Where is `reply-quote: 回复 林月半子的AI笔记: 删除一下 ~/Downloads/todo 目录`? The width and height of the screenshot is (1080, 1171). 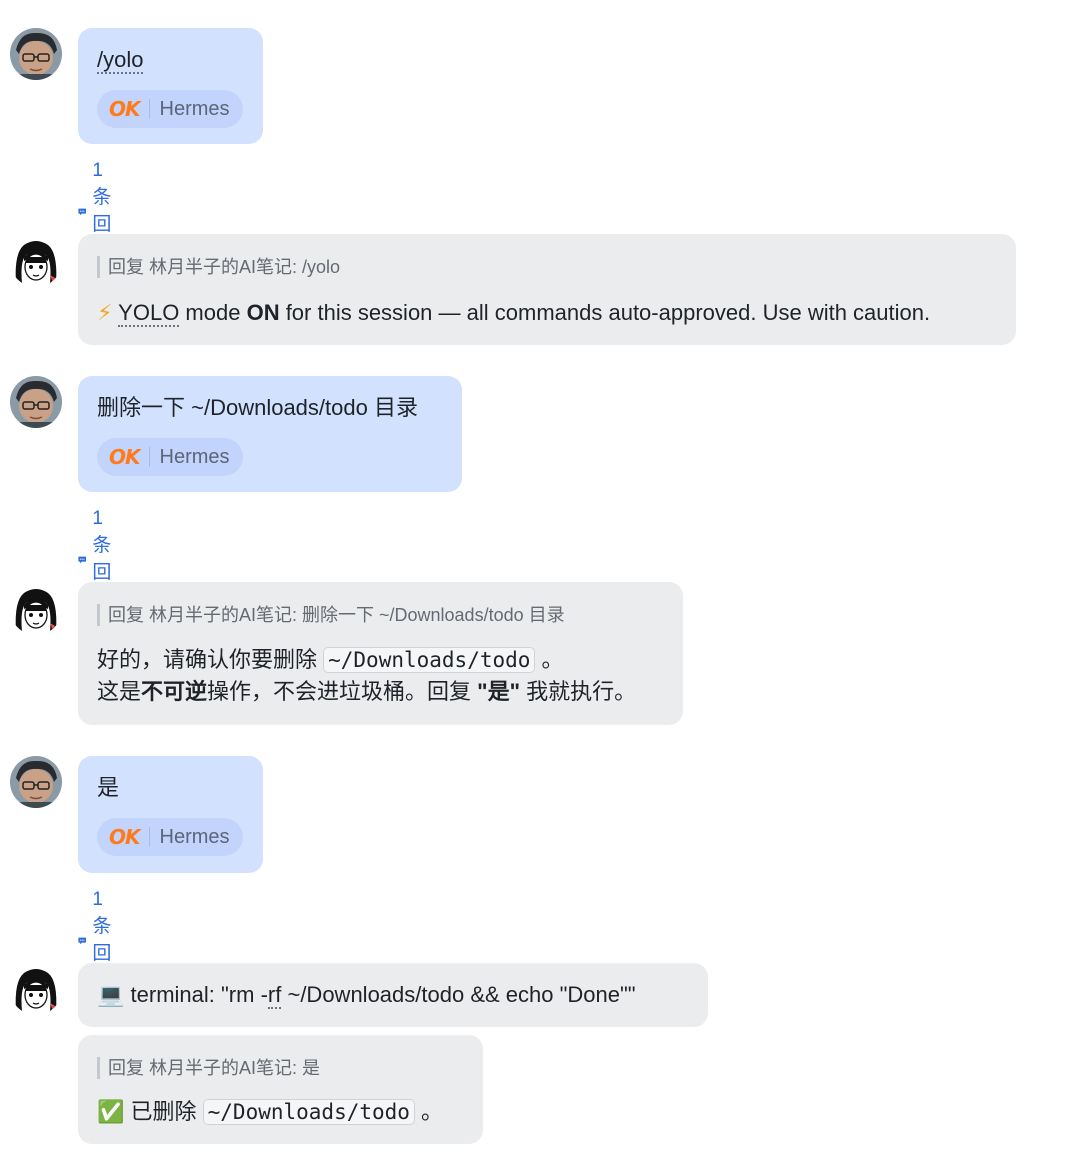
reply-quote: 回复 林月半子的AI笔记: 删除一下 ~/Downloads/todo 目录 is located at coordinates (390, 615).